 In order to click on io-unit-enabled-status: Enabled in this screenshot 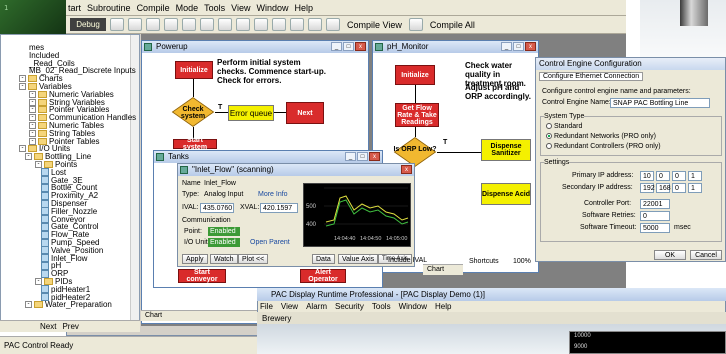, I will do `click(224, 242)`.